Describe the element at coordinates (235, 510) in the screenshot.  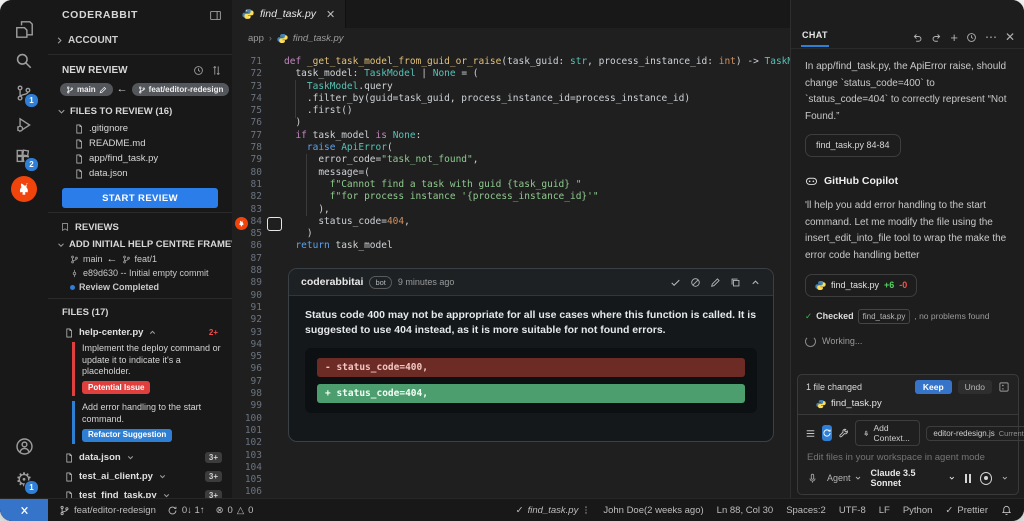
I see `problems-indicator: ⊗ 0 △ 0` at that location.